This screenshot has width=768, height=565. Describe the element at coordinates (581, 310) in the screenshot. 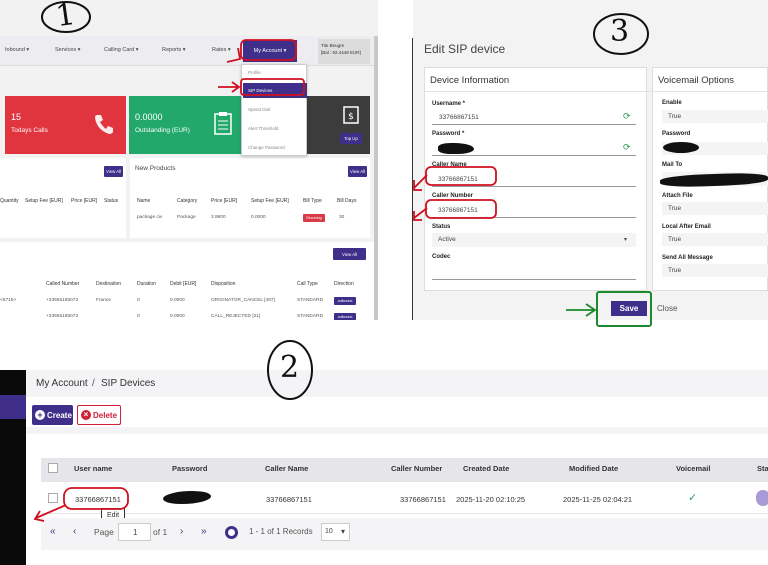

I see `arrow-save` at that location.